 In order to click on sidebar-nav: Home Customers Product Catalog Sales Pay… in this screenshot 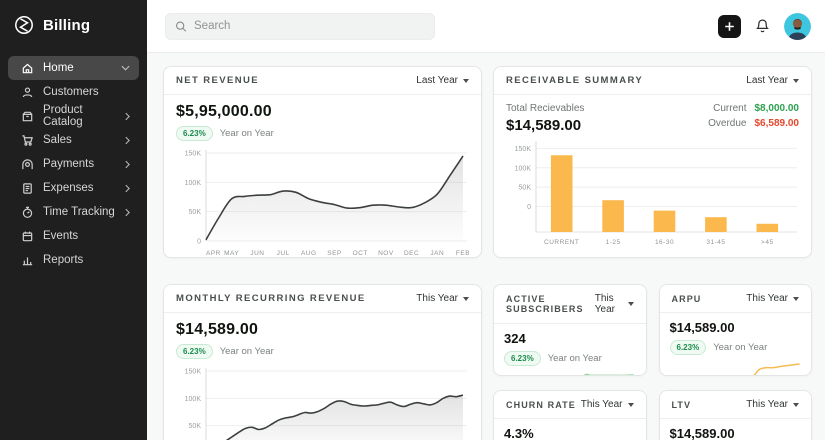, I will do `click(73, 164)`.